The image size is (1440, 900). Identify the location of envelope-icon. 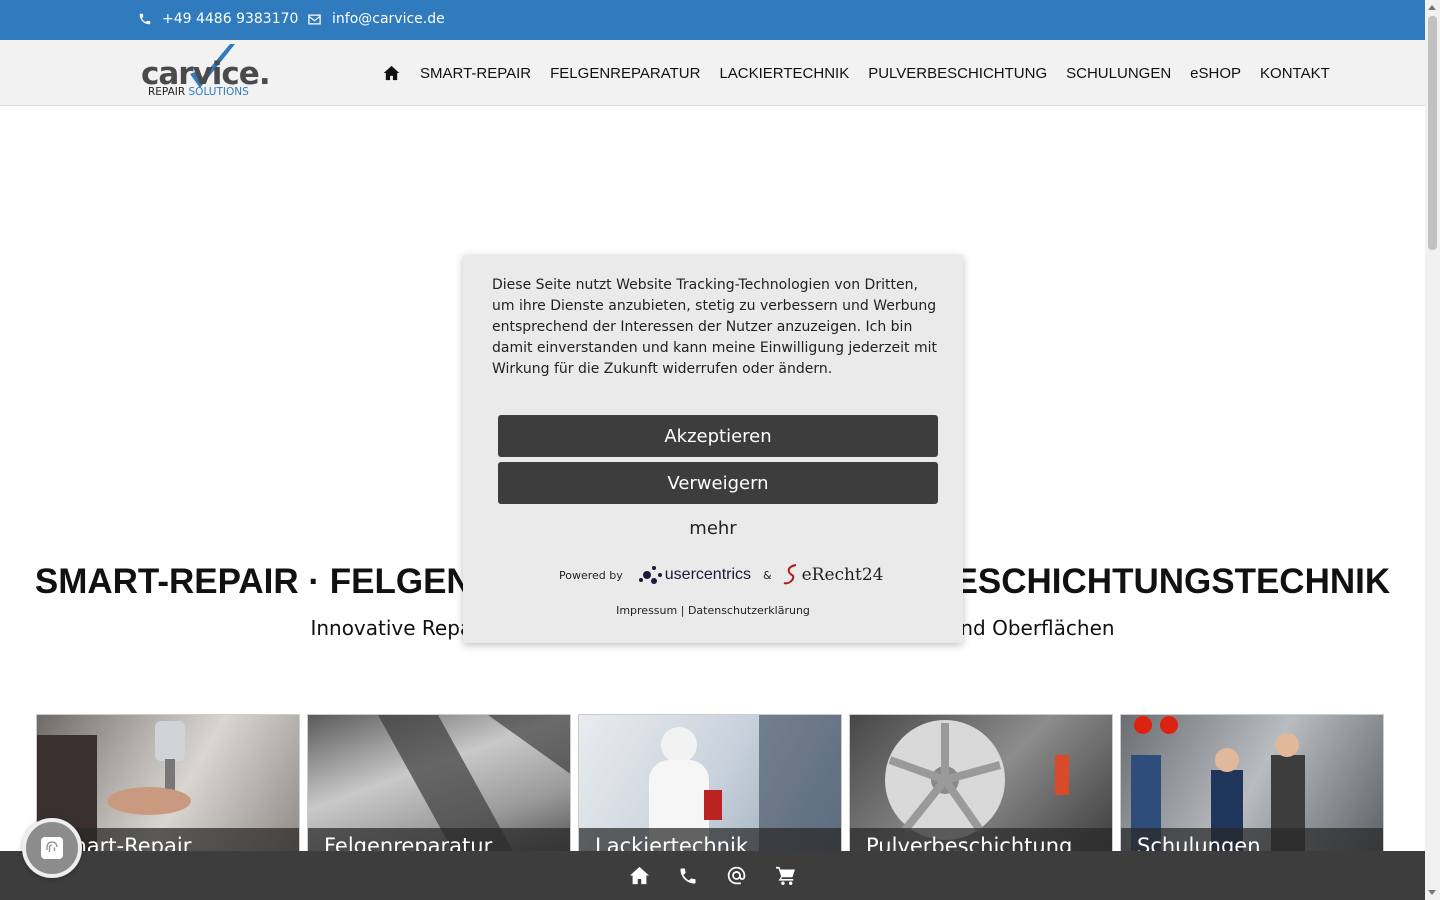
(314, 19).